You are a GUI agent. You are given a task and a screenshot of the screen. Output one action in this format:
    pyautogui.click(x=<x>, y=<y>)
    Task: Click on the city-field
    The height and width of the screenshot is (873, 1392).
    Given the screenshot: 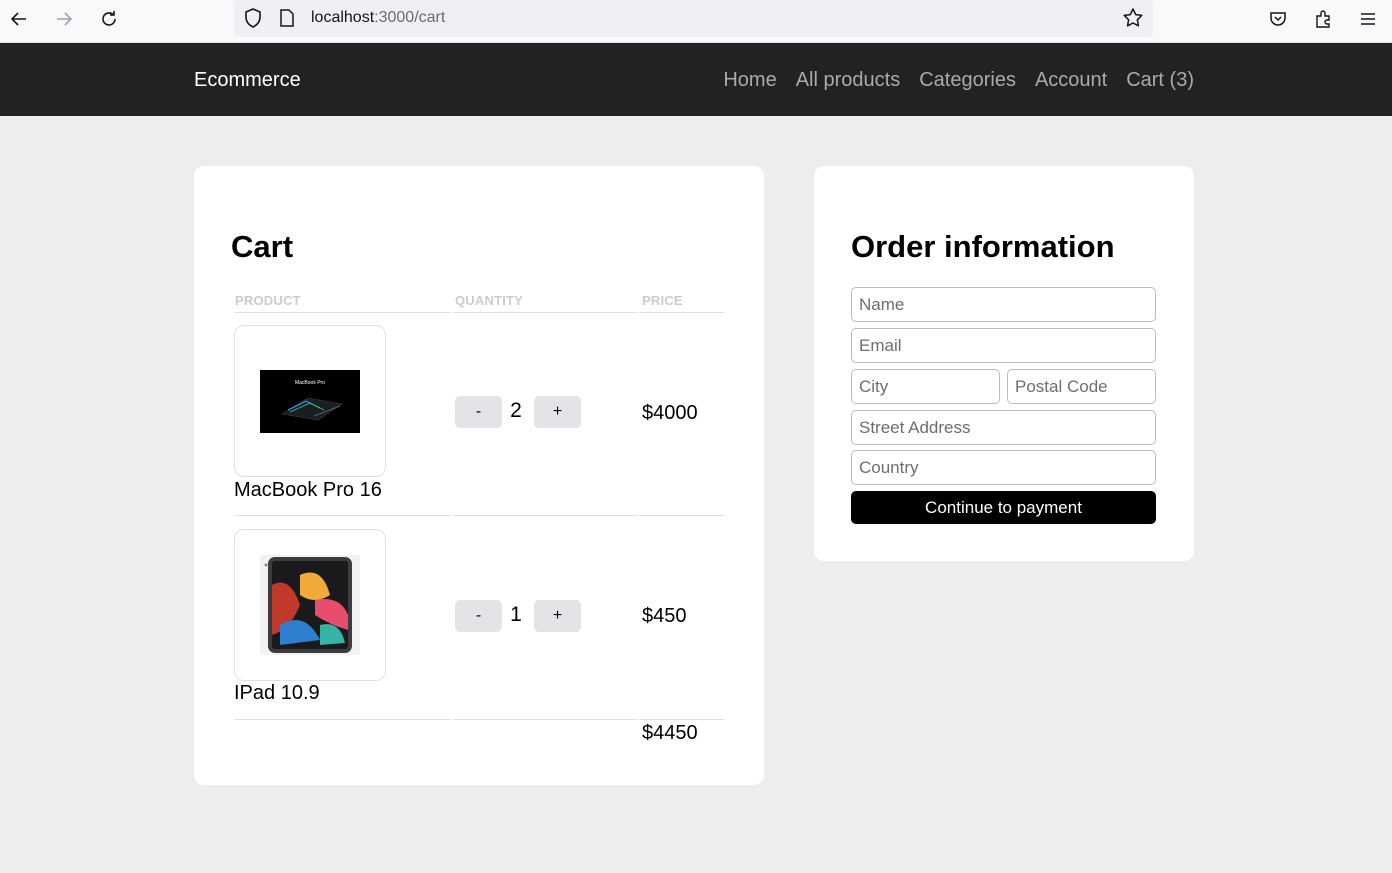 What is the action you would take?
    pyautogui.click(x=925, y=386)
    